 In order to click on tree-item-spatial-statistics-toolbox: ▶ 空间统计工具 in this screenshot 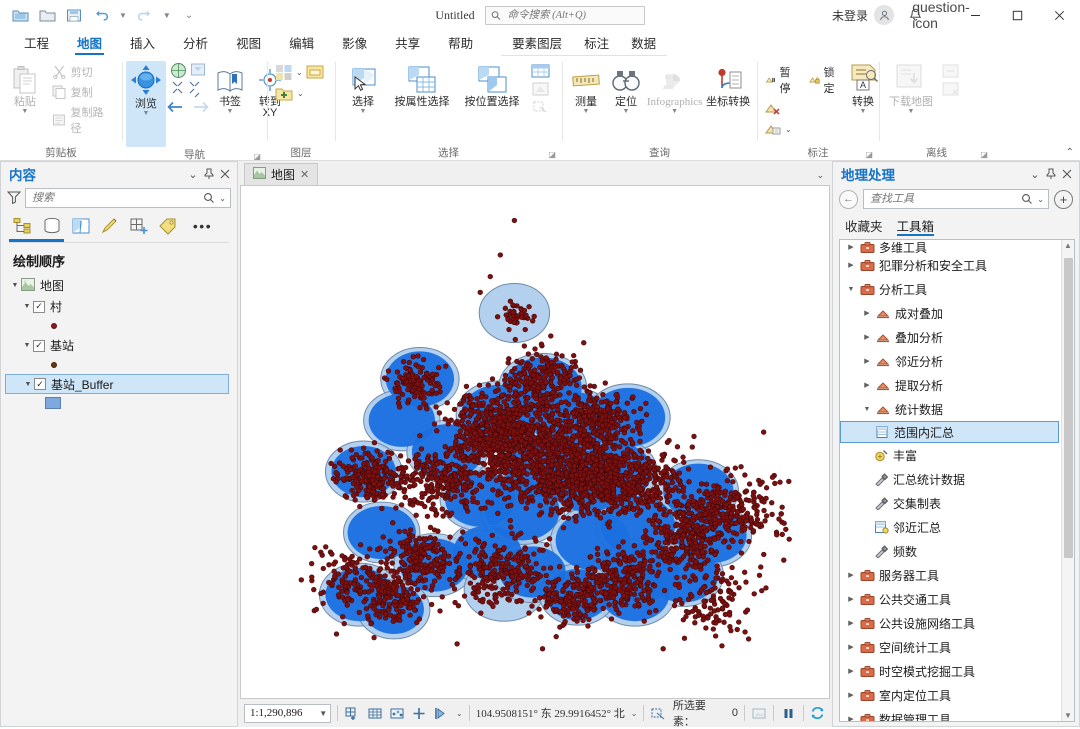, I will do `click(950, 647)`.